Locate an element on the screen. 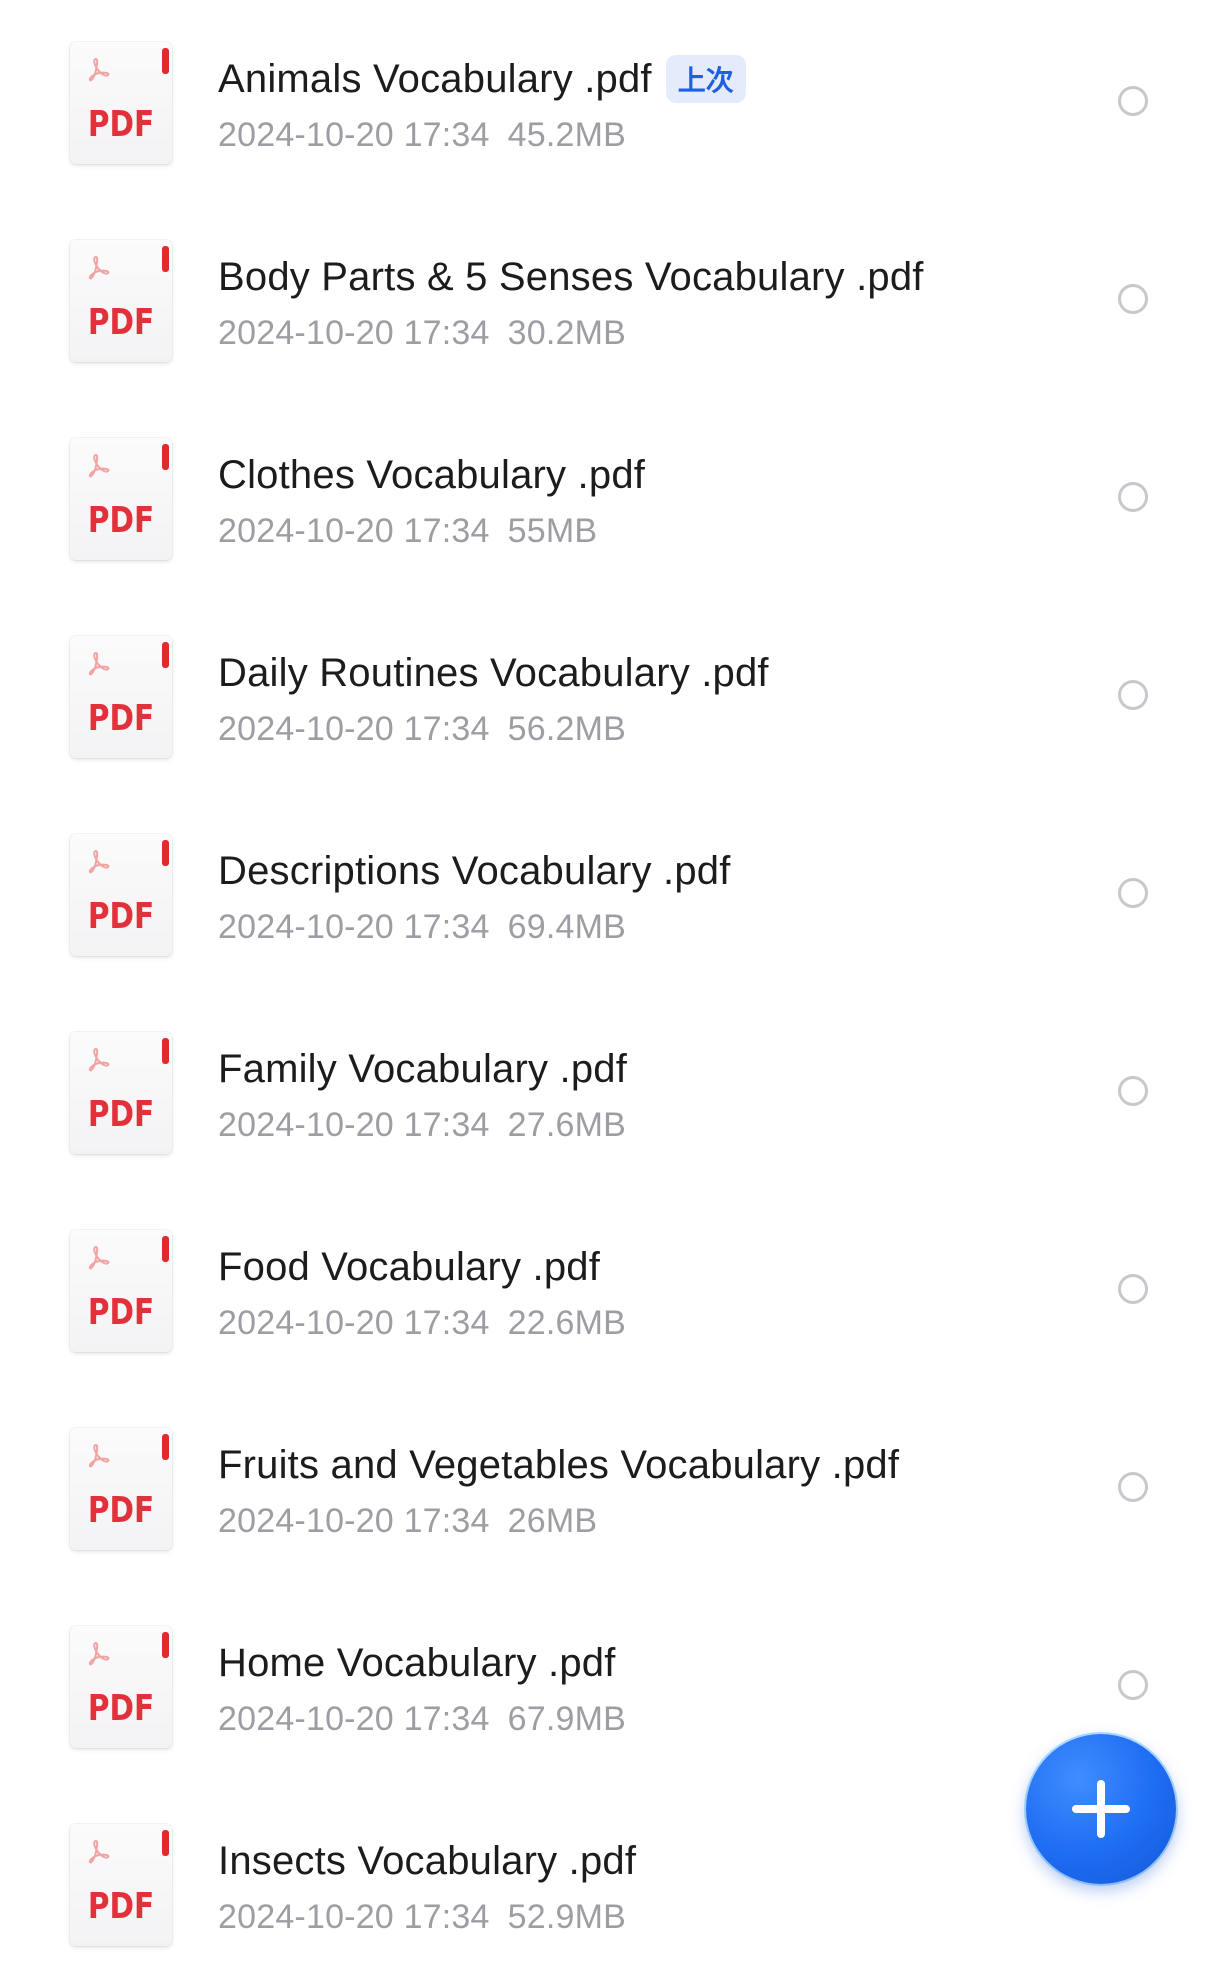  file-name: Fruits and Vegetables Vocabulary .pdf is located at coordinates (559, 1464).